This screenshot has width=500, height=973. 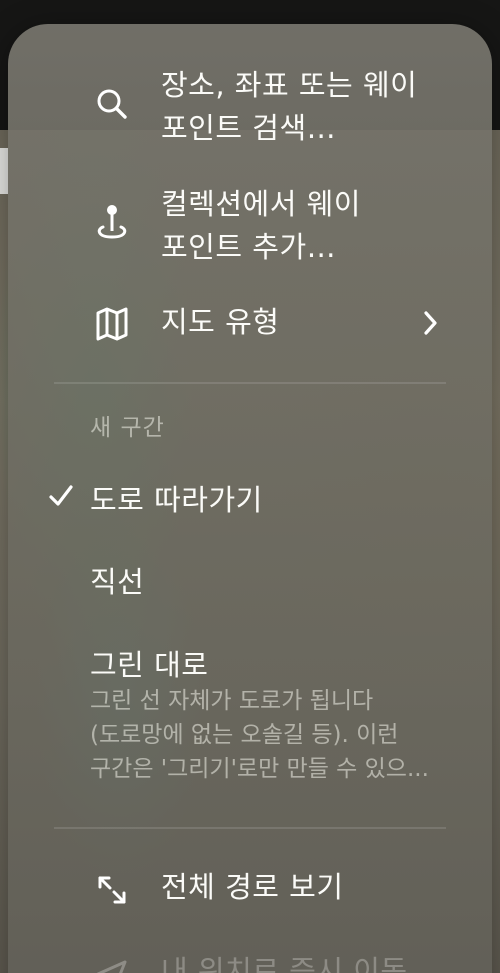 I want to click on chevron-right-icon, so click(x=431, y=325).